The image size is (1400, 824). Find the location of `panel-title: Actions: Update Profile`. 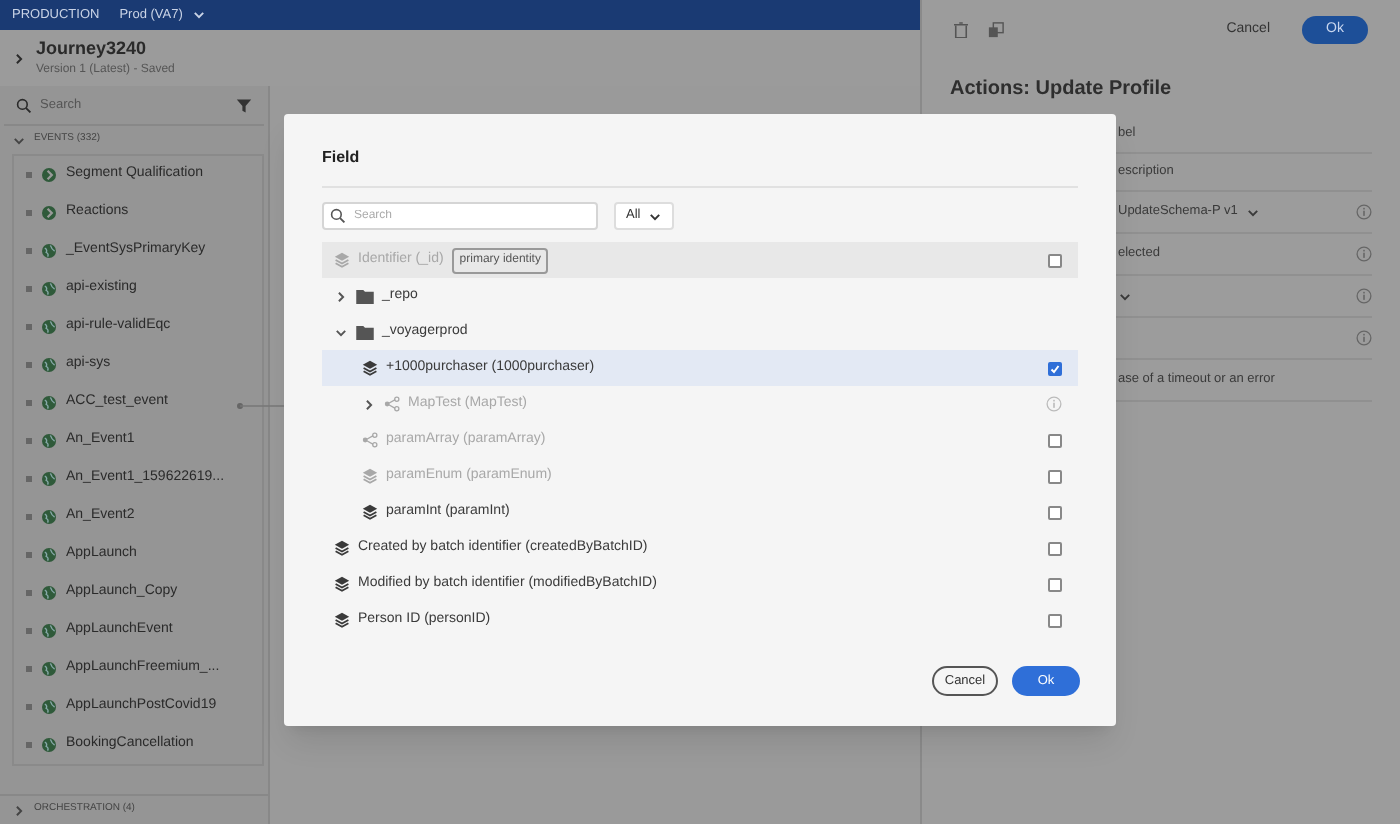

panel-title: Actions: Update Profile is located at coordinates (1061, 89).